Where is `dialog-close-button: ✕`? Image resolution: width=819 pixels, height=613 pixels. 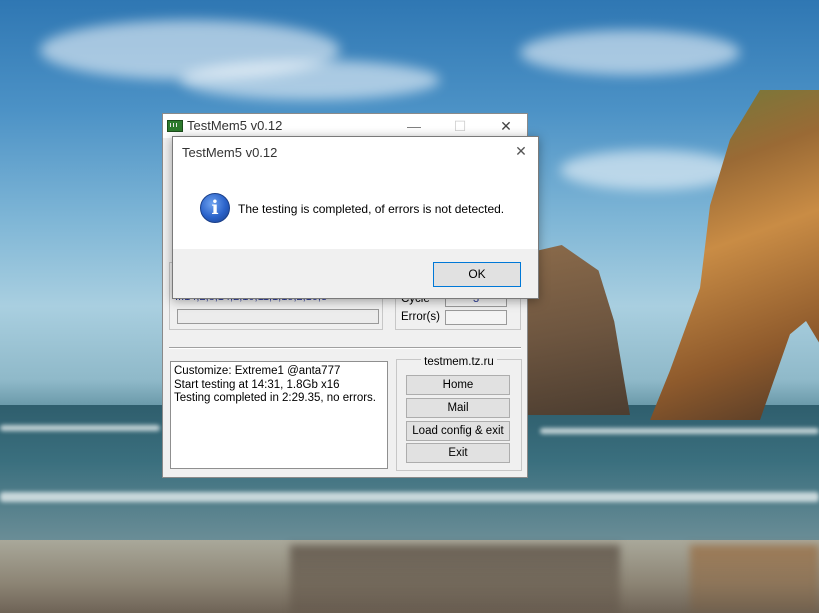
dialog-close-button: ✕ is located at coordinates (521, 151).